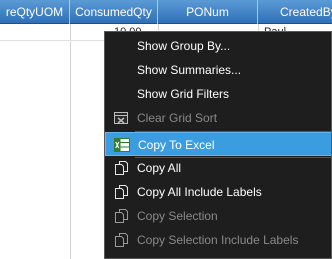  I want to click on column-header-consumed-qty: ConsumedQty, so click(114, 12).